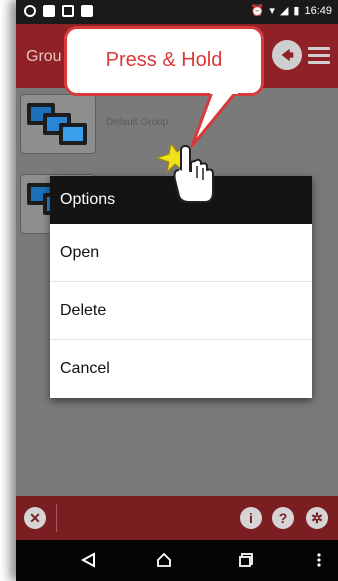 This screenshot has height=581, width=338. What do you see at coordinates (181, 253) in the screenshot?
I see `option-open: Open` at bounding box center [181, 253].